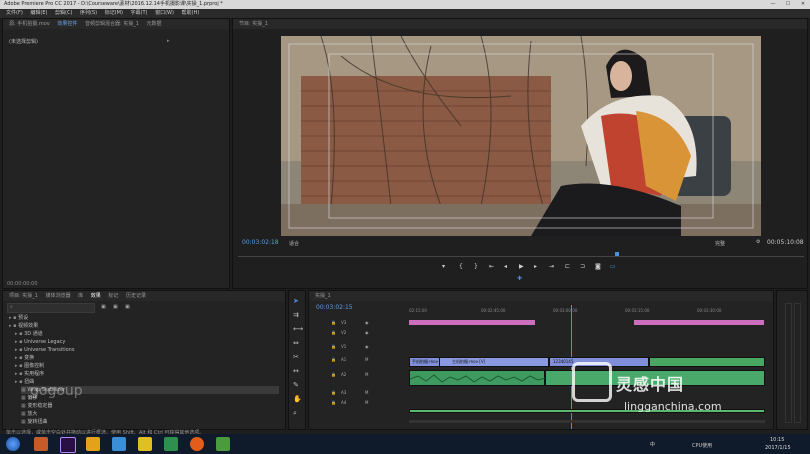 The image size is (810, 454). I want to click on program-playhead, so click(617, 254).